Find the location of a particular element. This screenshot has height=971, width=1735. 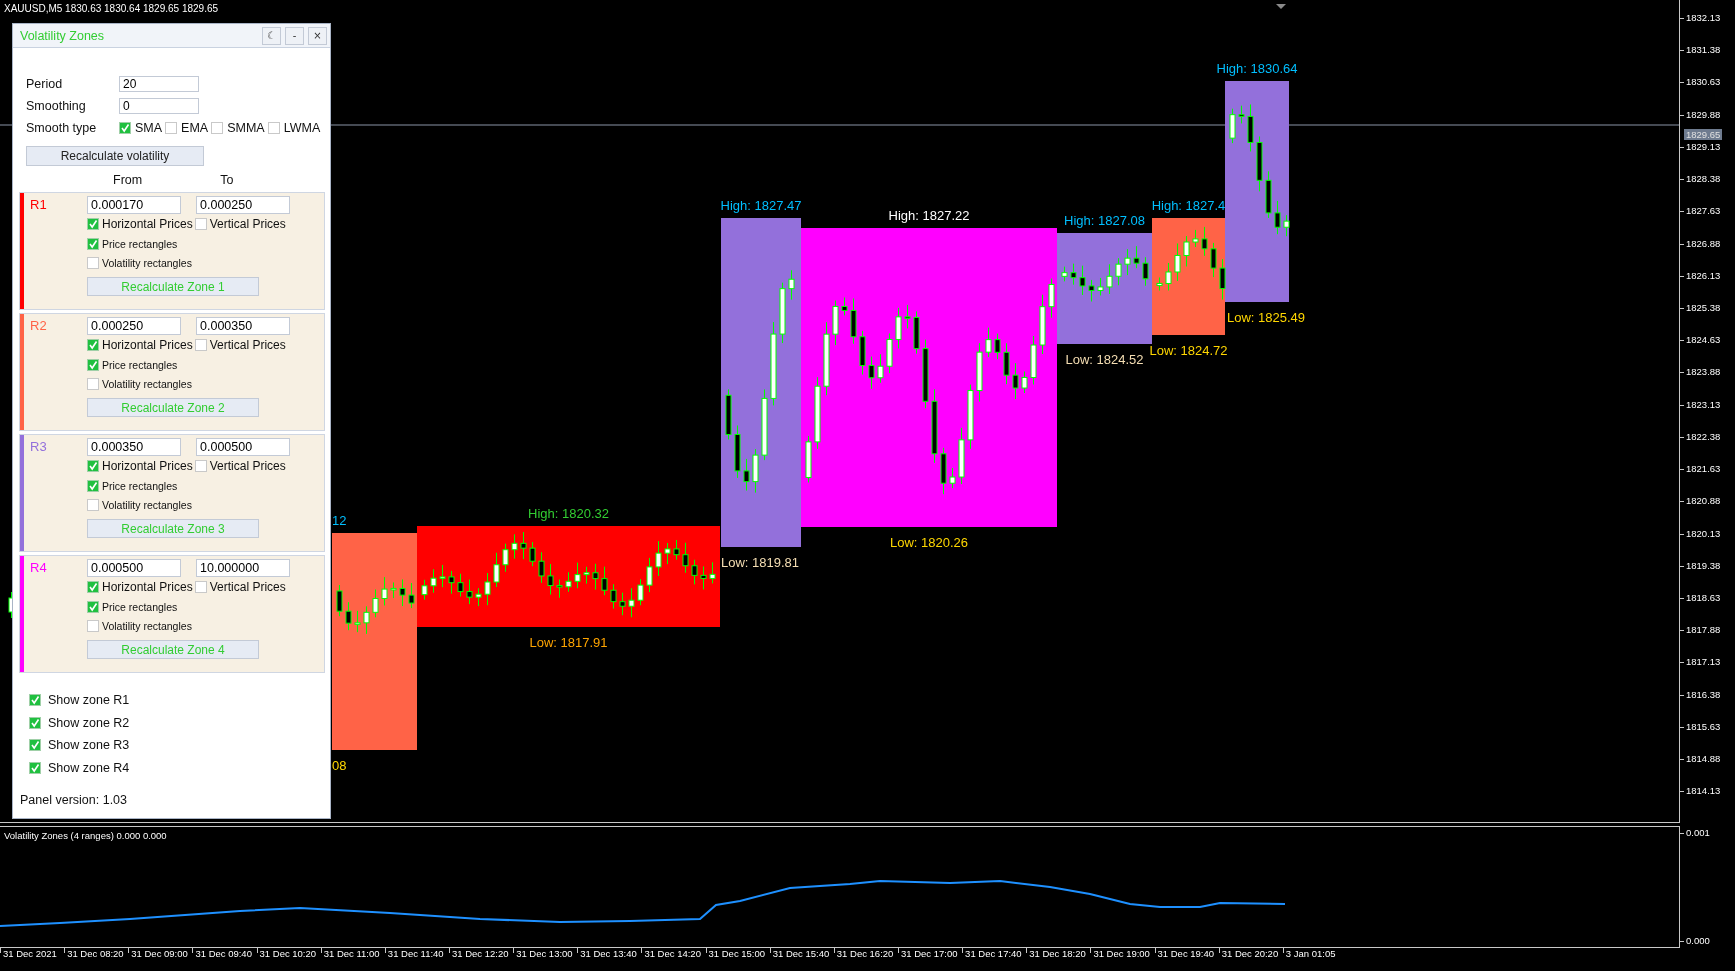

price-tick: 1831.38 is located at coordinates (1703, 50).